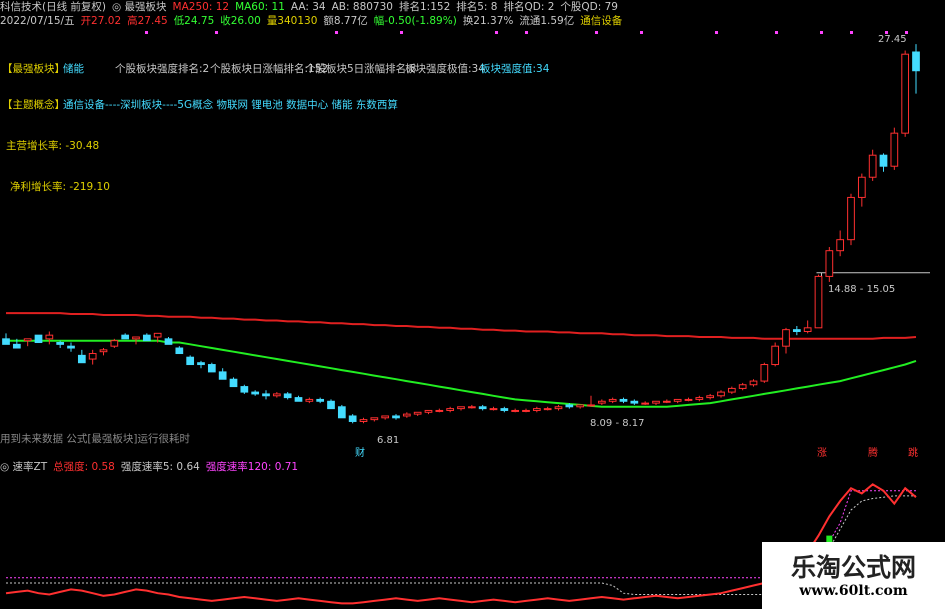 This screenshot has width=945, height=609. Describe the element at coordinates (24, 467) in the screenshot. I see `indicator-item-0: ◎ 速率ZT` at that location.